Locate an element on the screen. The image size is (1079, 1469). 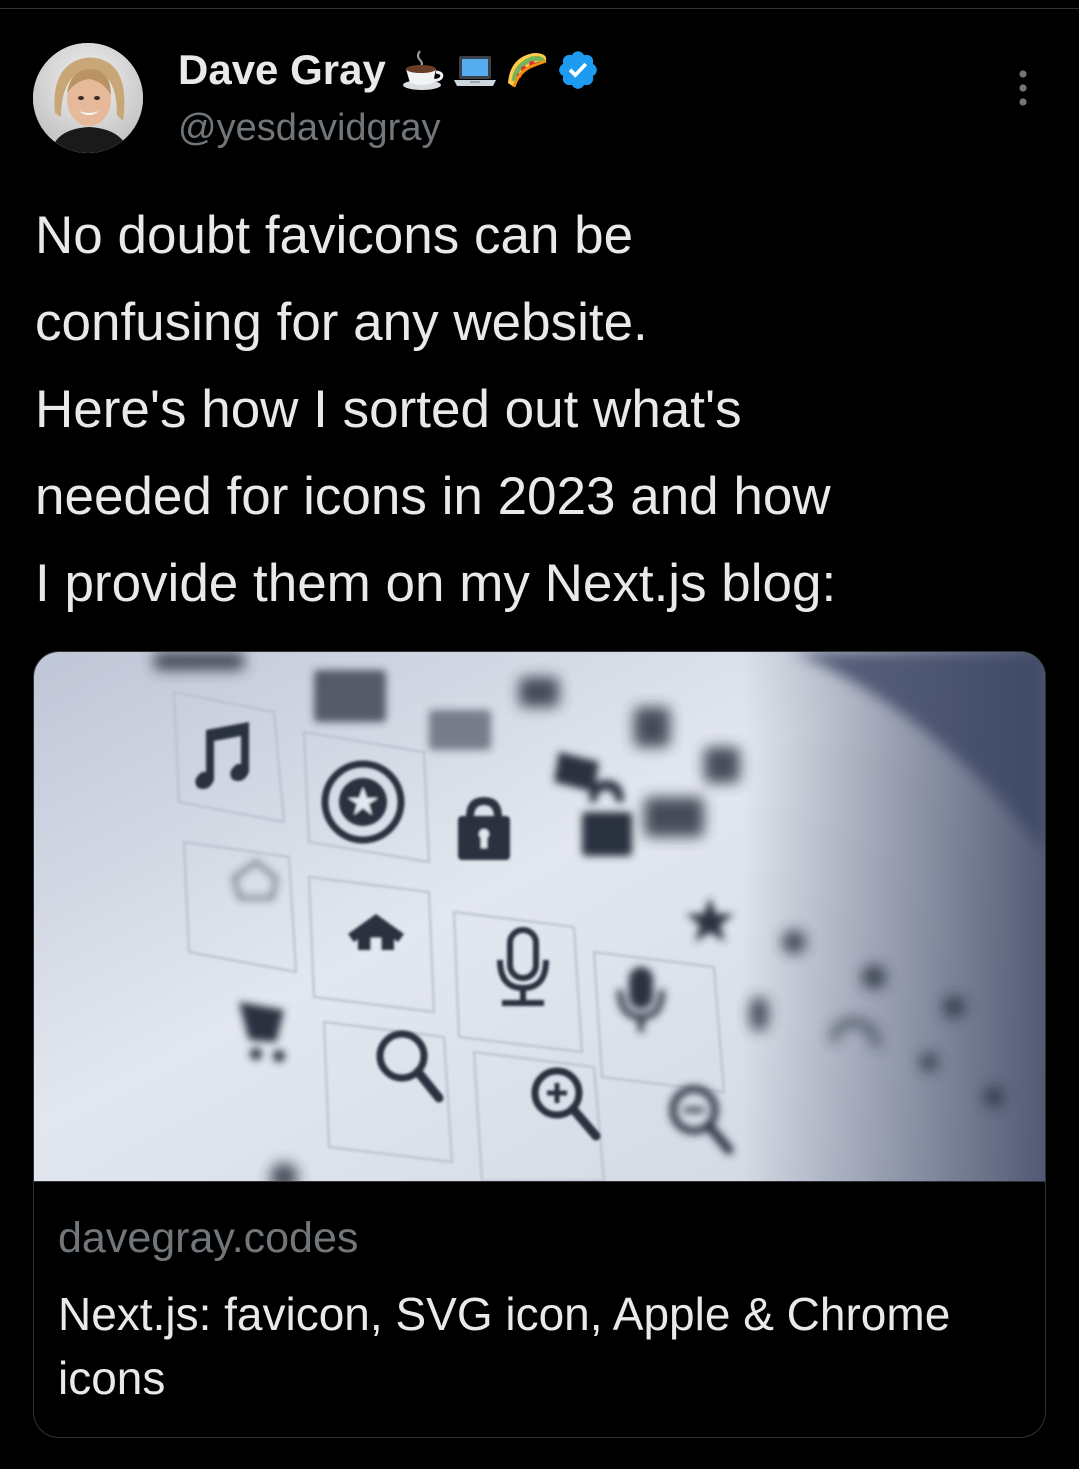
top-divider is located at coordinates (539, 8).